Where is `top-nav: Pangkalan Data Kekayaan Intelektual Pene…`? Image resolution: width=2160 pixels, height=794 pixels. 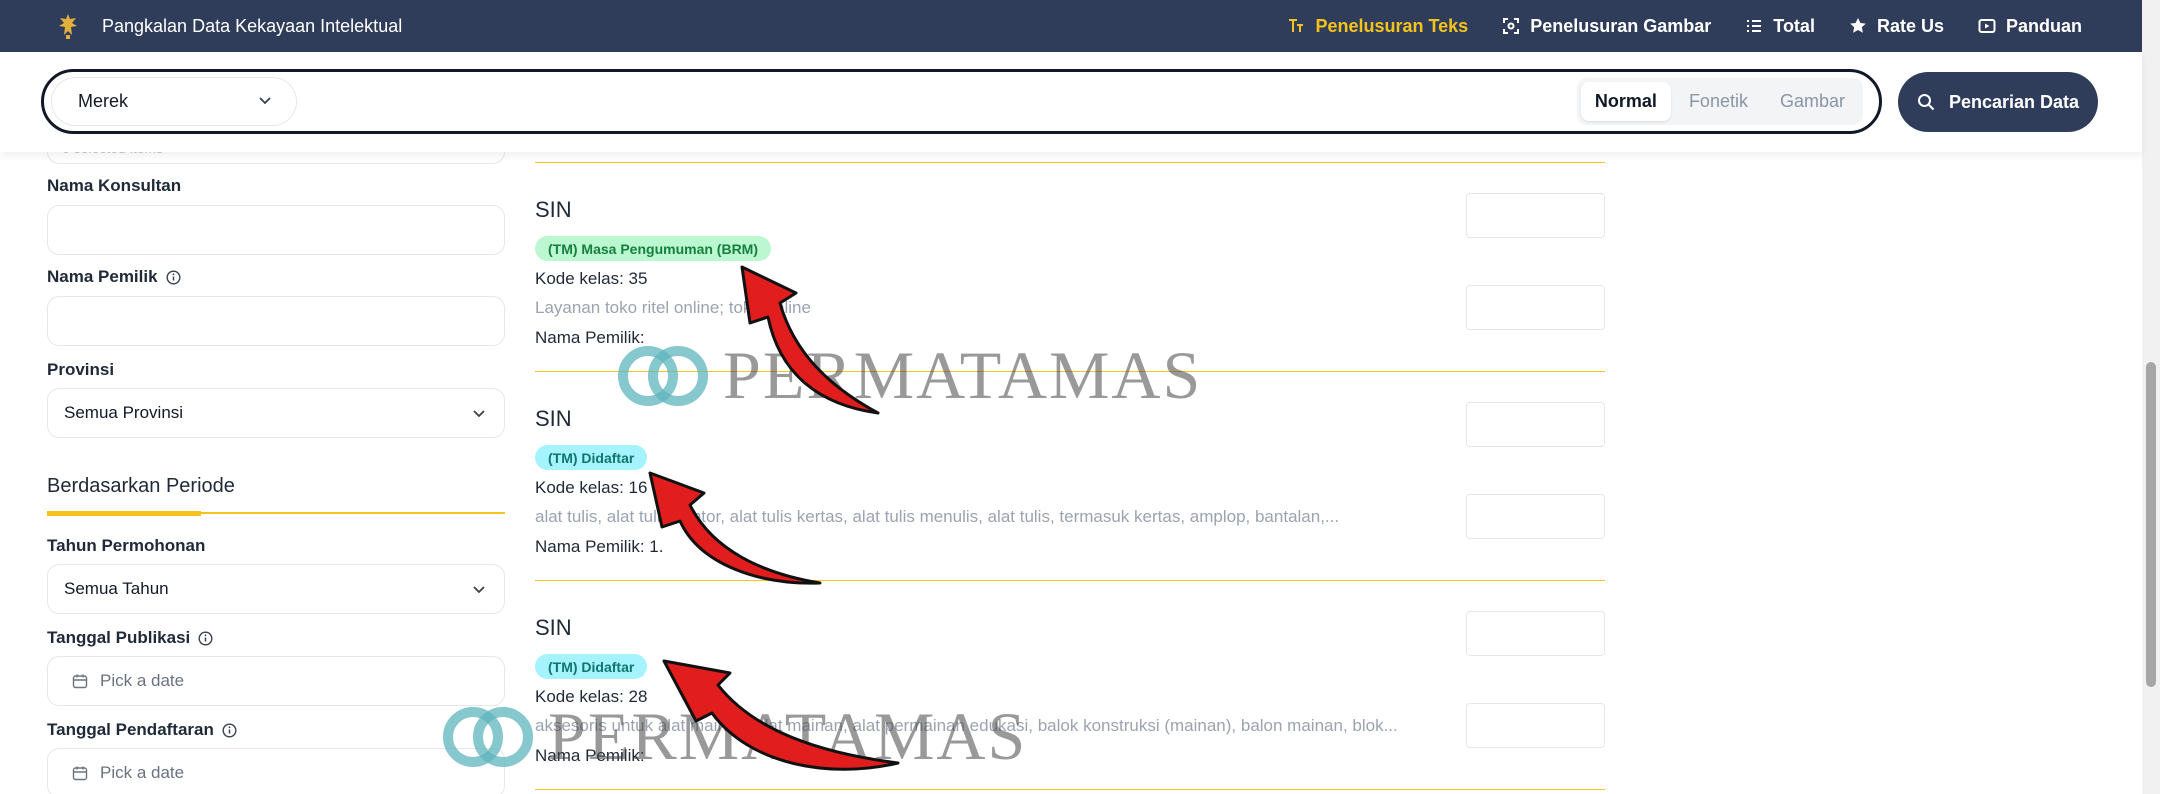
top-nav: Pangkalan Data Kekayaan Intelektual Pene… is located at coordinates (1071, 26).